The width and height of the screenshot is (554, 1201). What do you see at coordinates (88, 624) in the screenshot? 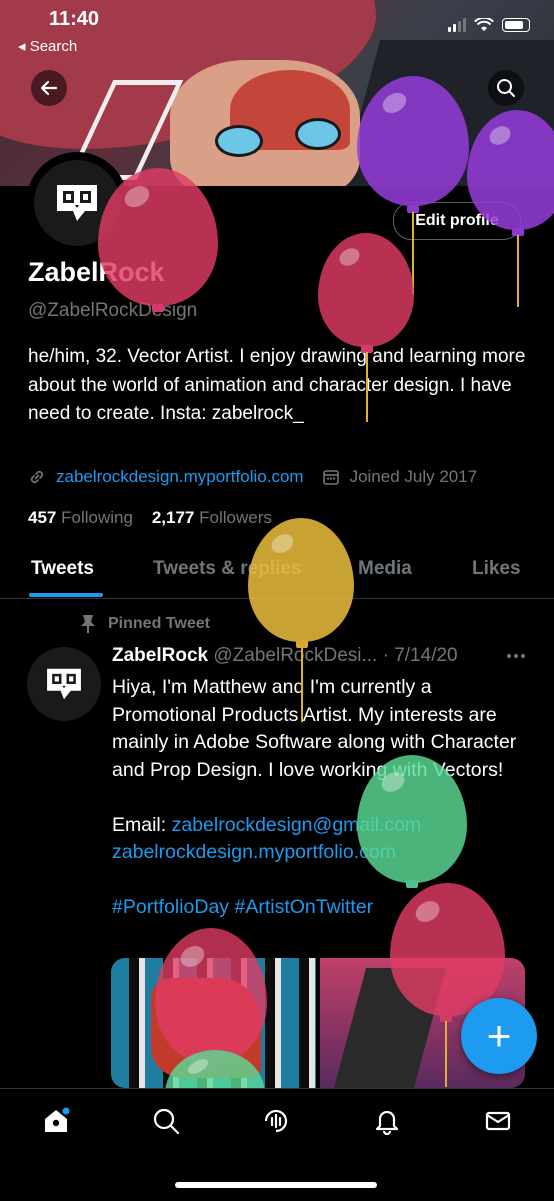
I see `pin-icon` at bounding box center [88, 624].